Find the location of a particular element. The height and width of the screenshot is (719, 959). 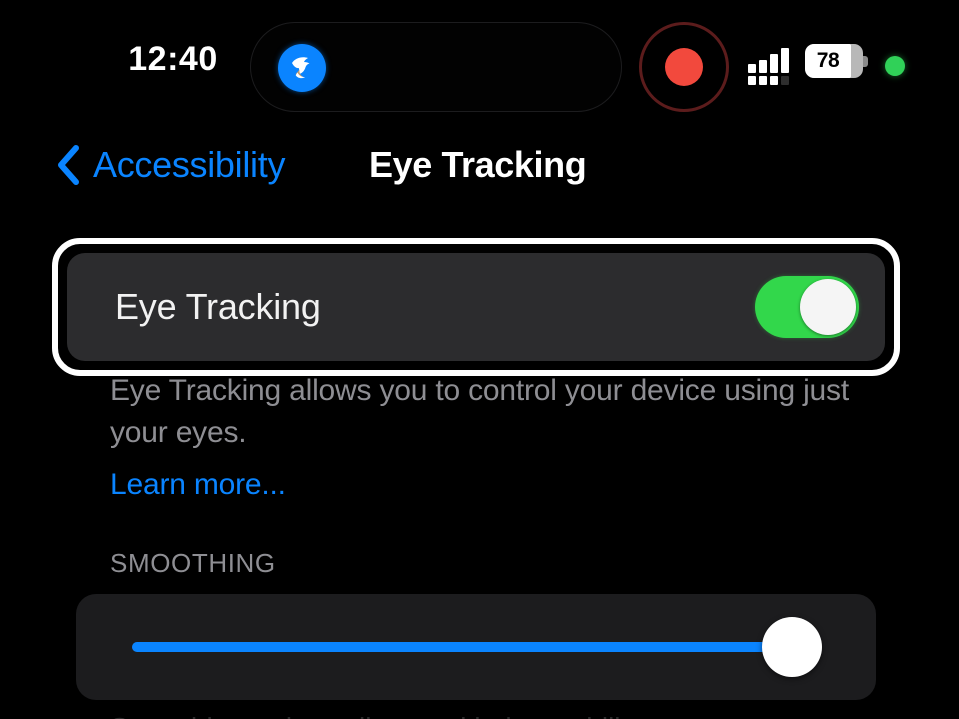

green-camera-privacy-dot-icon is located at coordinates (895, 66).